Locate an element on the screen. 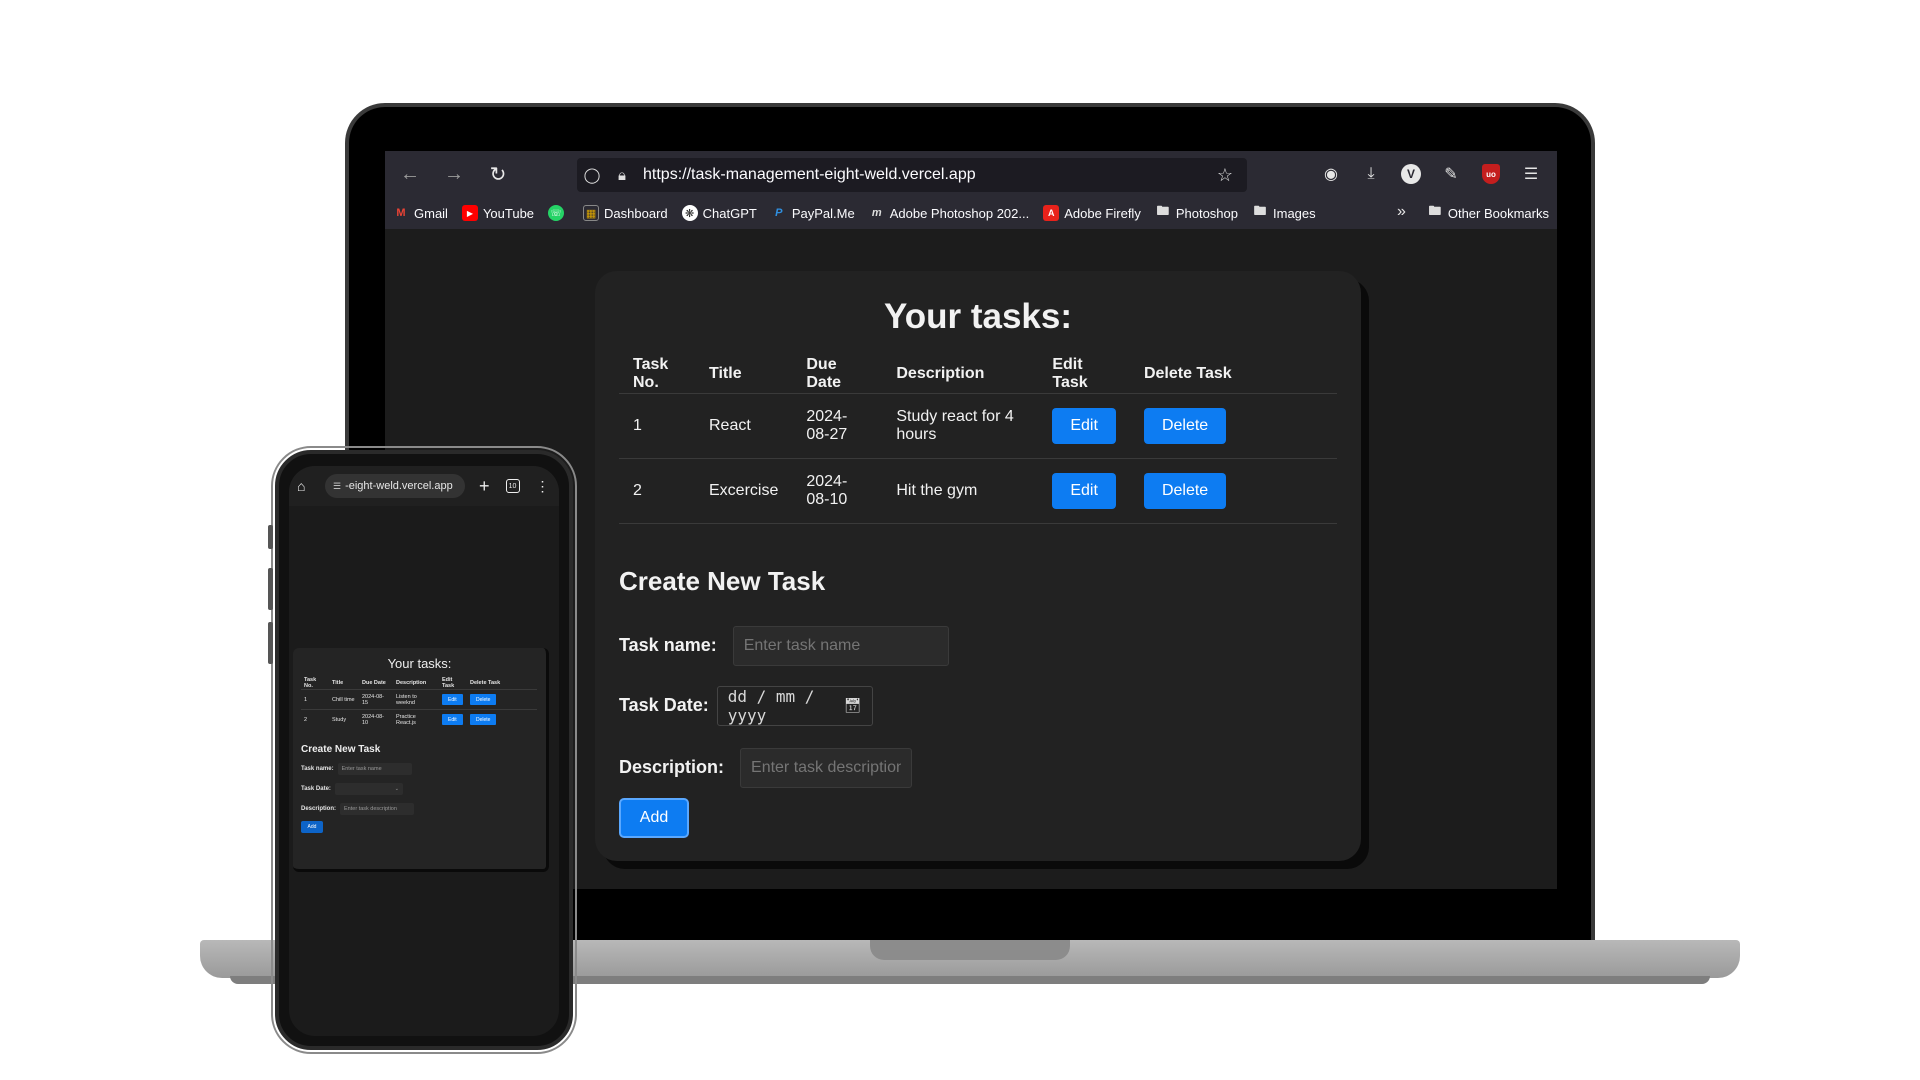 This screenshot has height=1080, width=1920. column-header: Edit Task is located at coordinates (448, 683).